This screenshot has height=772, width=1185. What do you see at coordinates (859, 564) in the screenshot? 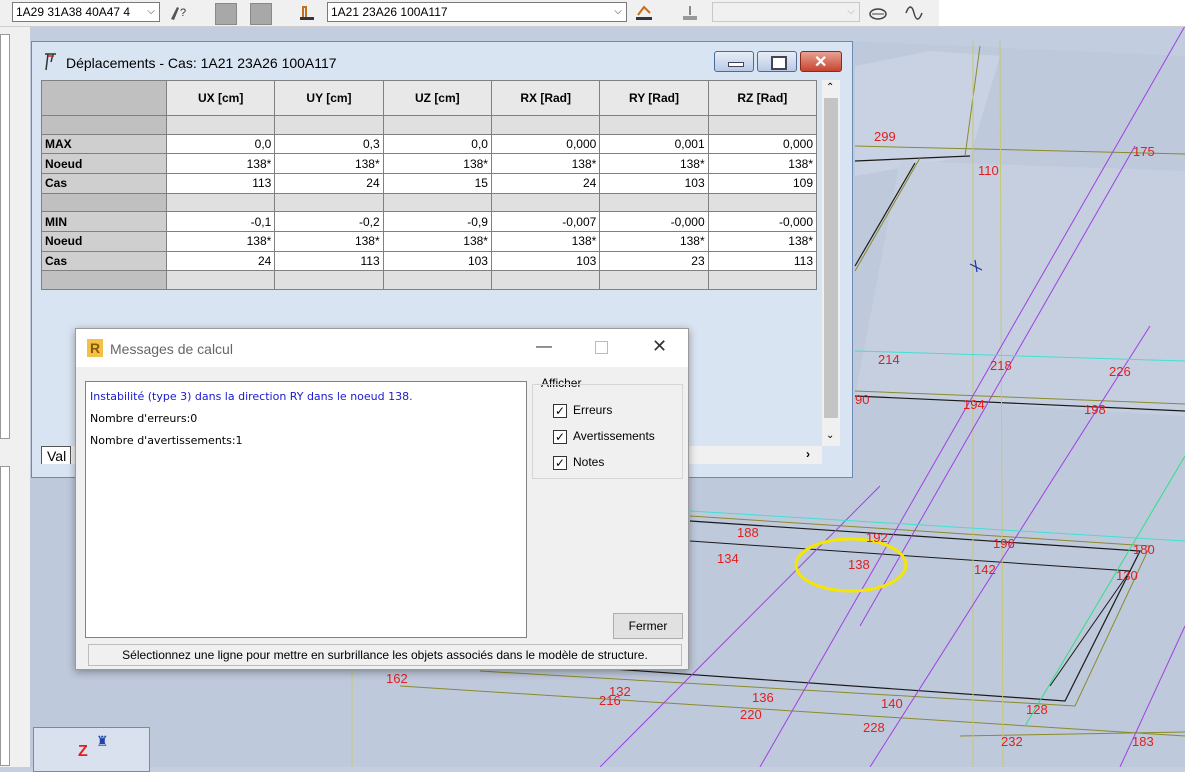
I see `node-label: 138` at bounding box center [859, 564].